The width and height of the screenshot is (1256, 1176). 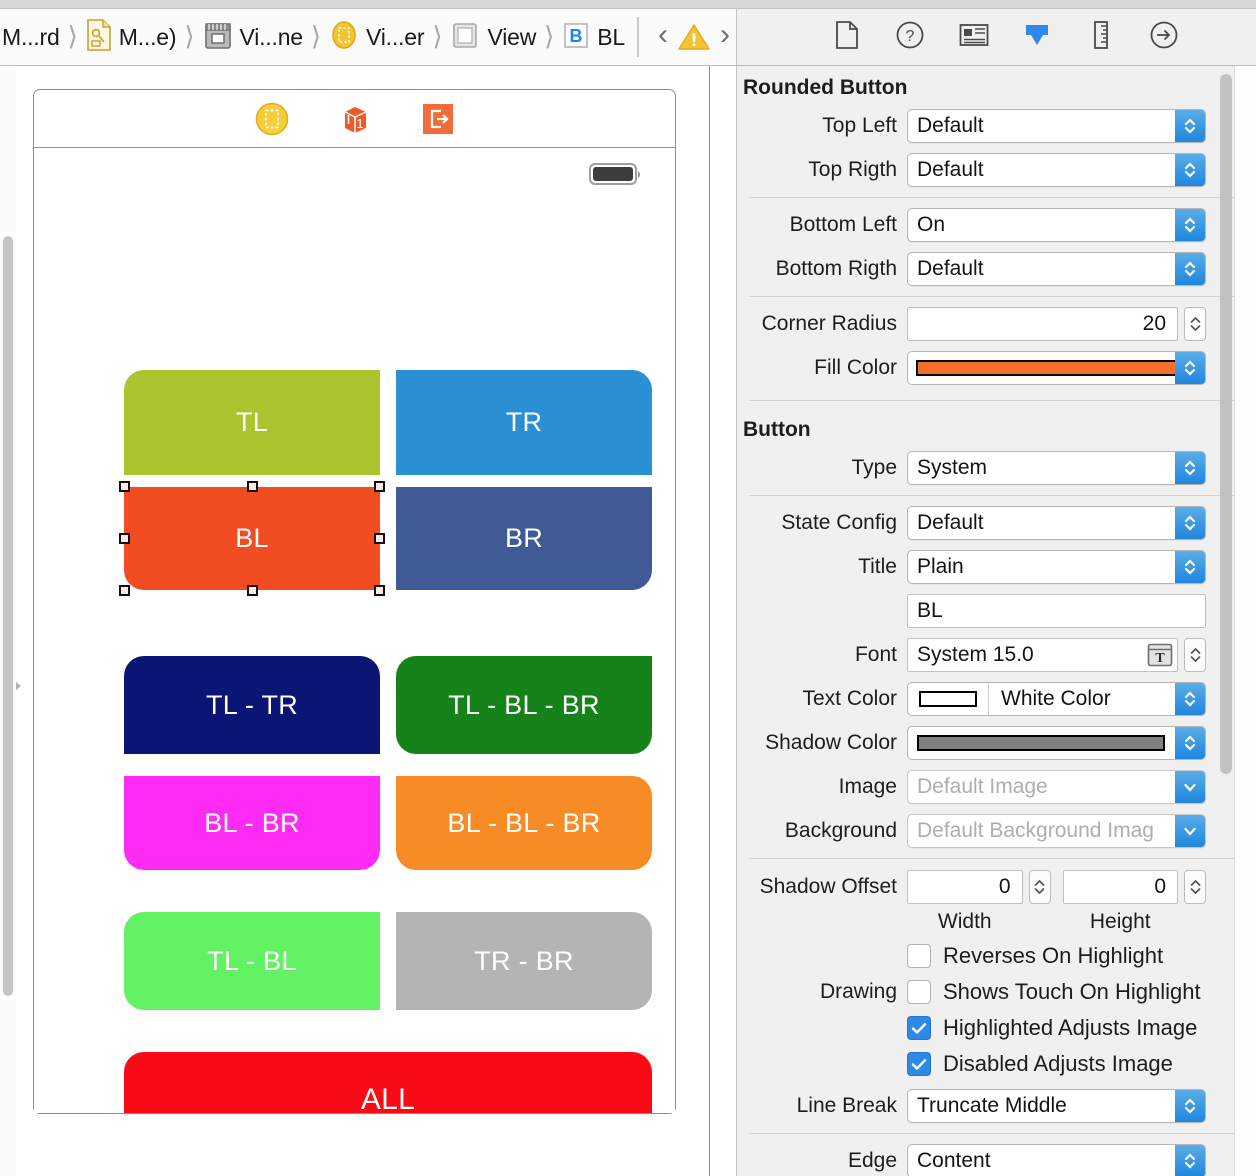 I want to click on label-corner-radius: Corner Radius, so click(x=829, y=323).